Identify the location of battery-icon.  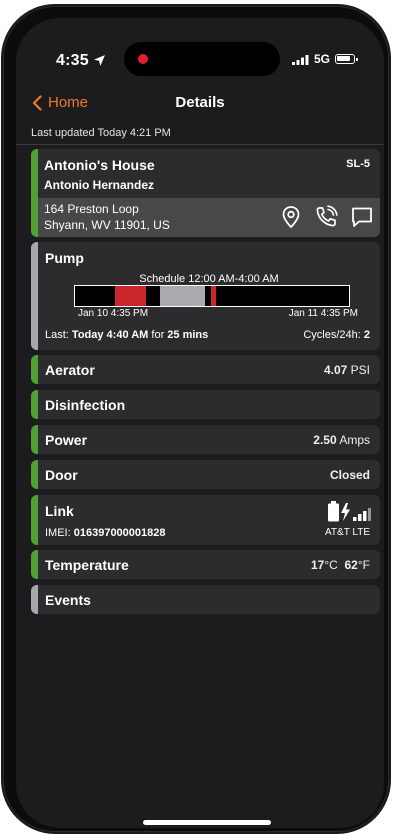
(346, 59).